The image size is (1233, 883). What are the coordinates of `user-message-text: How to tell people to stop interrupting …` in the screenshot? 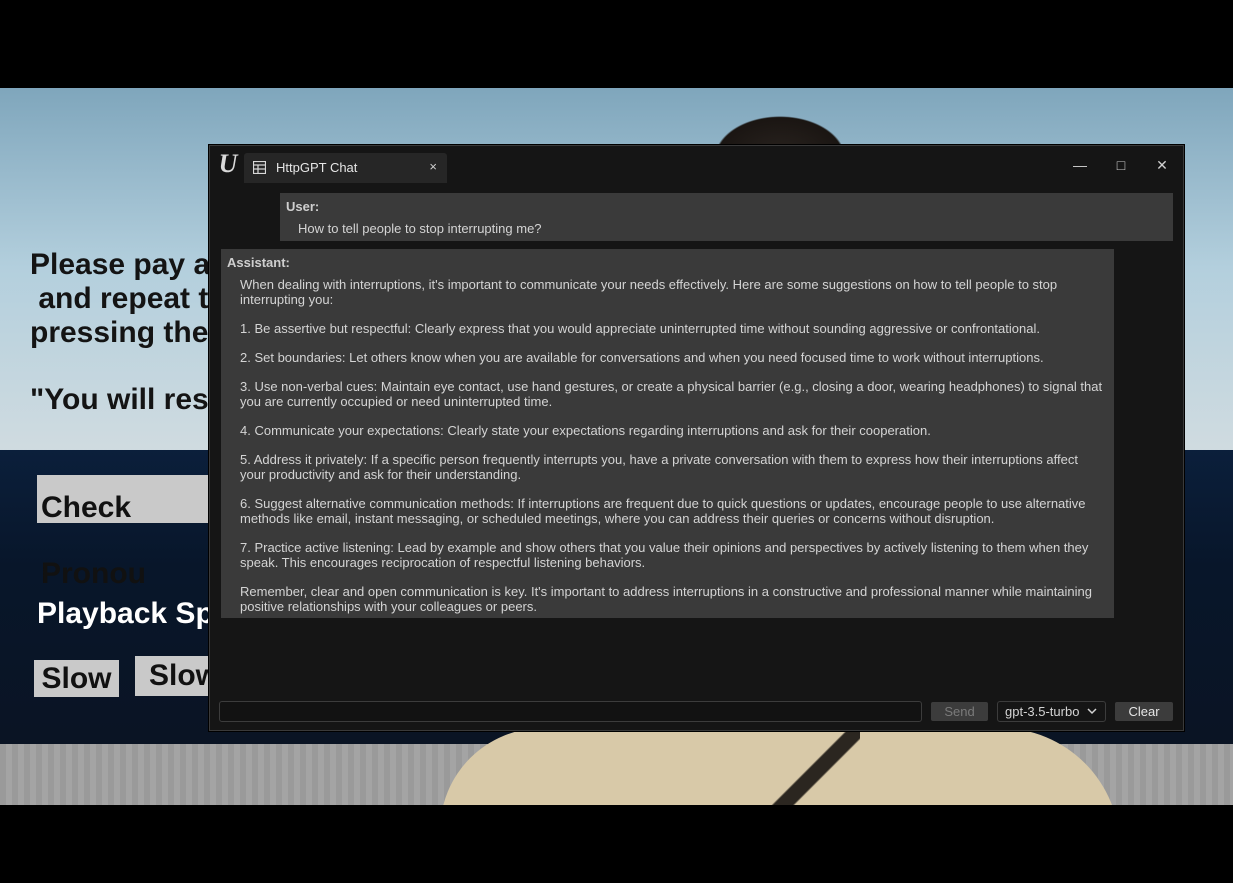 It's located at (420, 228).